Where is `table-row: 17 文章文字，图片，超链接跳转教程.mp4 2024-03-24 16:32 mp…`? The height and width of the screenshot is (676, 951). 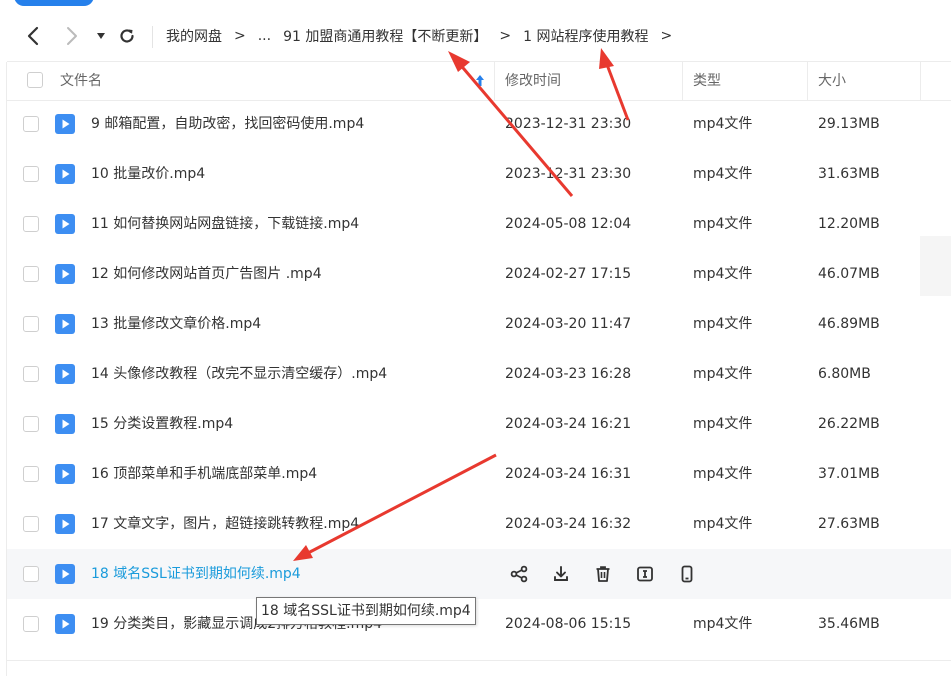 table-row: 17 文章文字，图片，超链接跳转教程.mp4 2024-03-24 16:32 mp… is located at coordinates (479, 524).